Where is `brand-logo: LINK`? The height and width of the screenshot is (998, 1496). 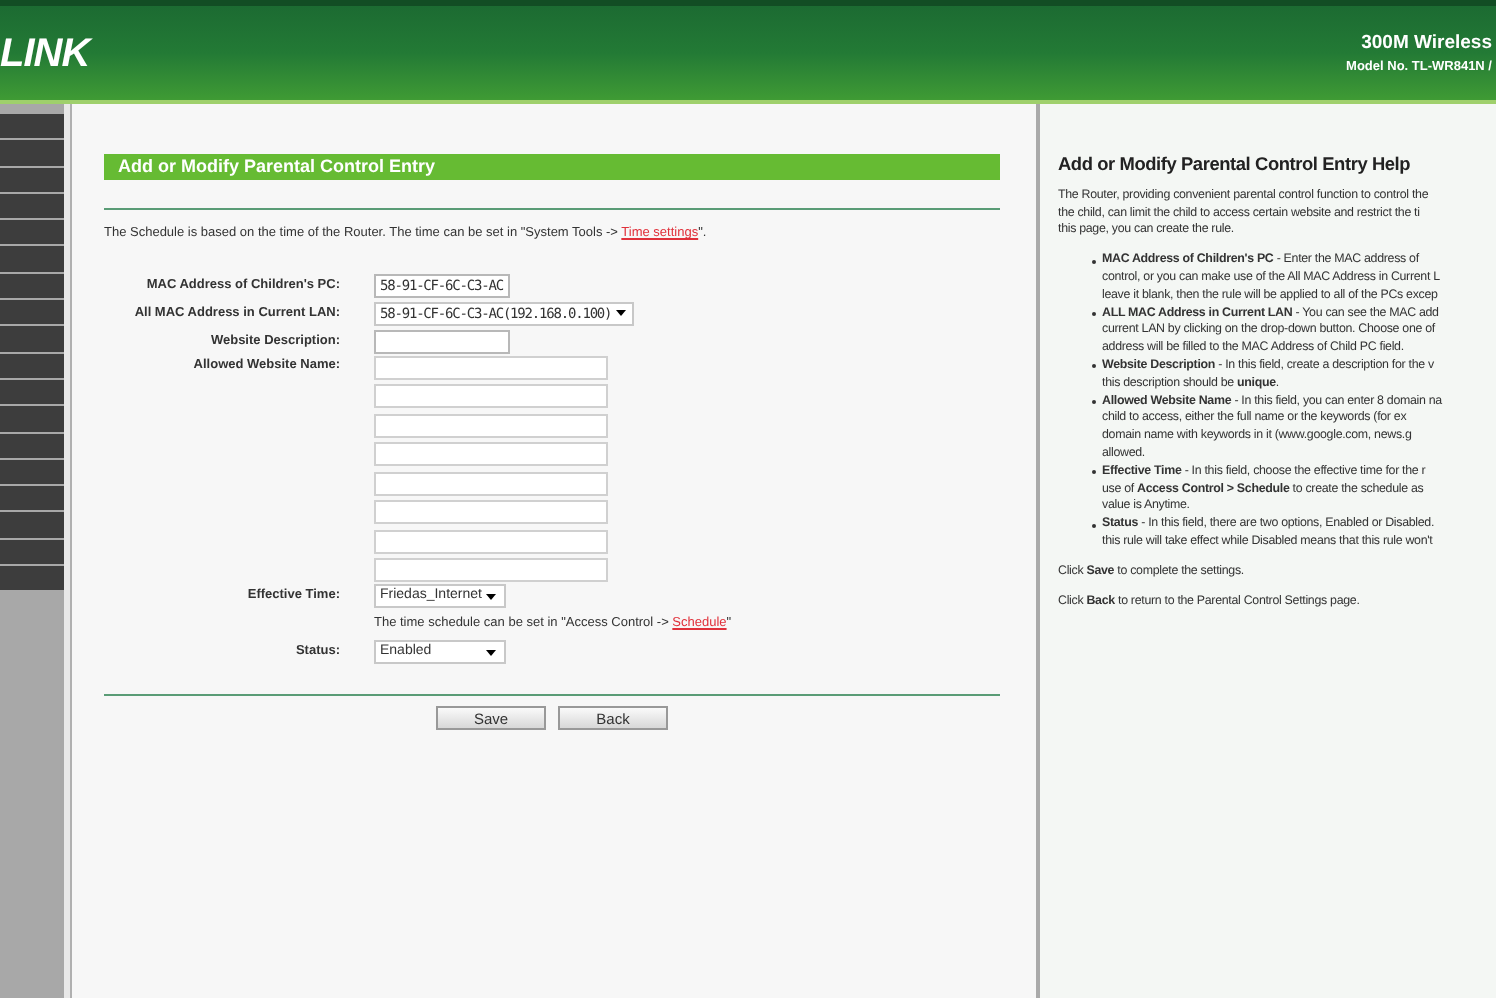 brand-logo: LINK is located at coordinates (45, 53).